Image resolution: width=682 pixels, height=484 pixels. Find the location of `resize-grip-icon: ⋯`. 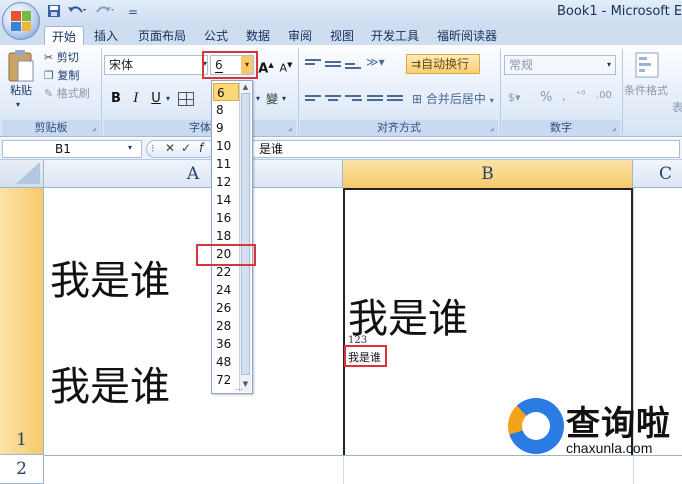

resize-grip-icon: ⋯ is located at coordinates (239, 390).